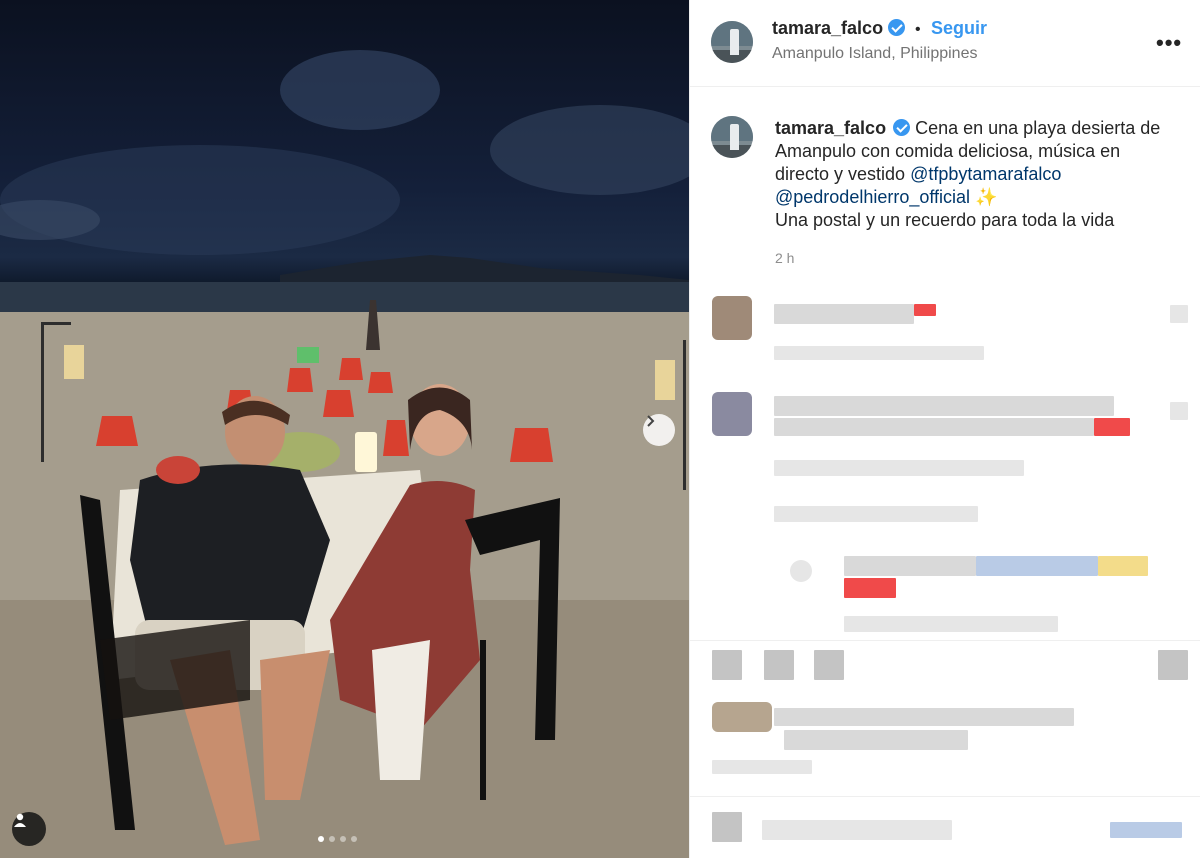 The image size is (1200, 858). I want to click on share-icon, so click(829, 665).